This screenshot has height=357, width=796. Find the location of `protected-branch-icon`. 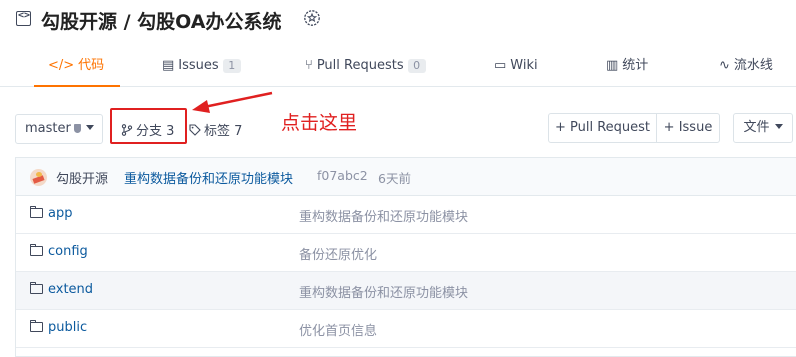

protected-branch-icon is located at coordinates (77, 128).